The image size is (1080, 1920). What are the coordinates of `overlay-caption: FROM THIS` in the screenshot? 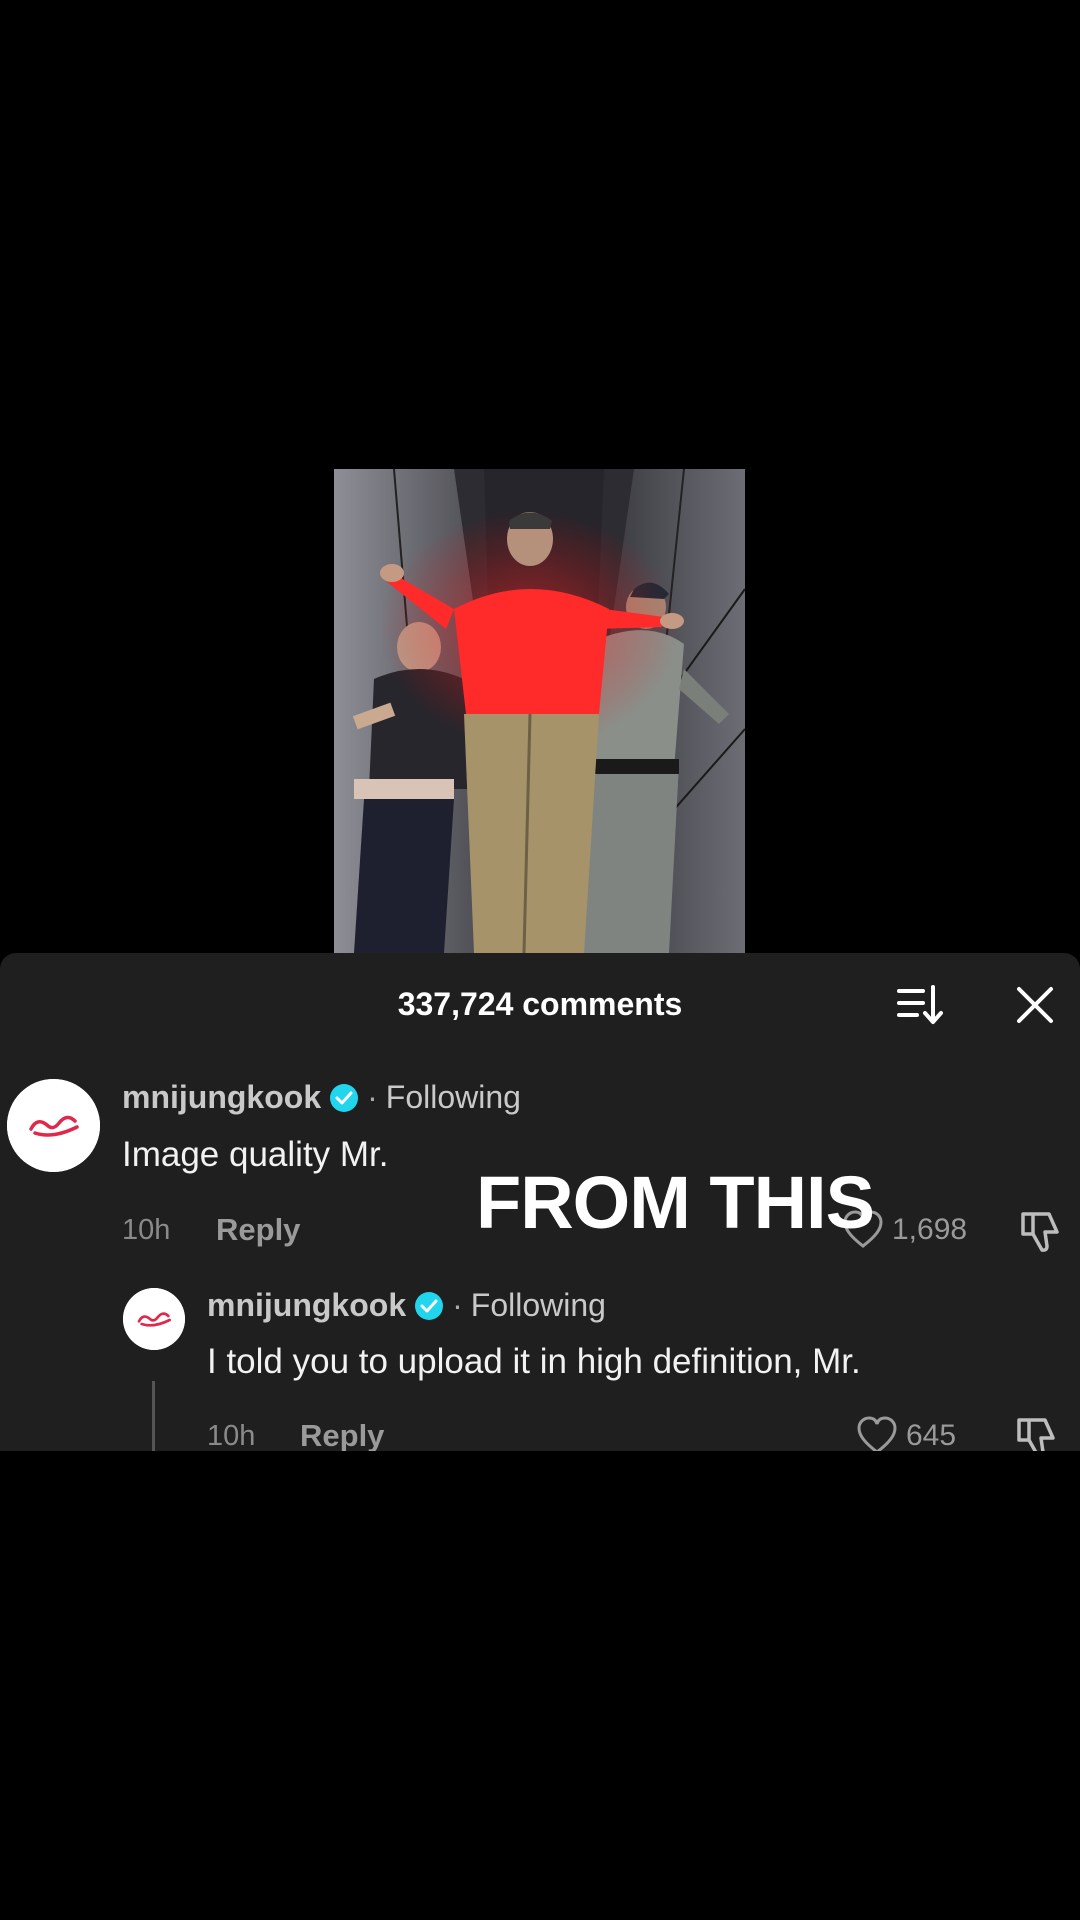 It's located at (675, 1202).